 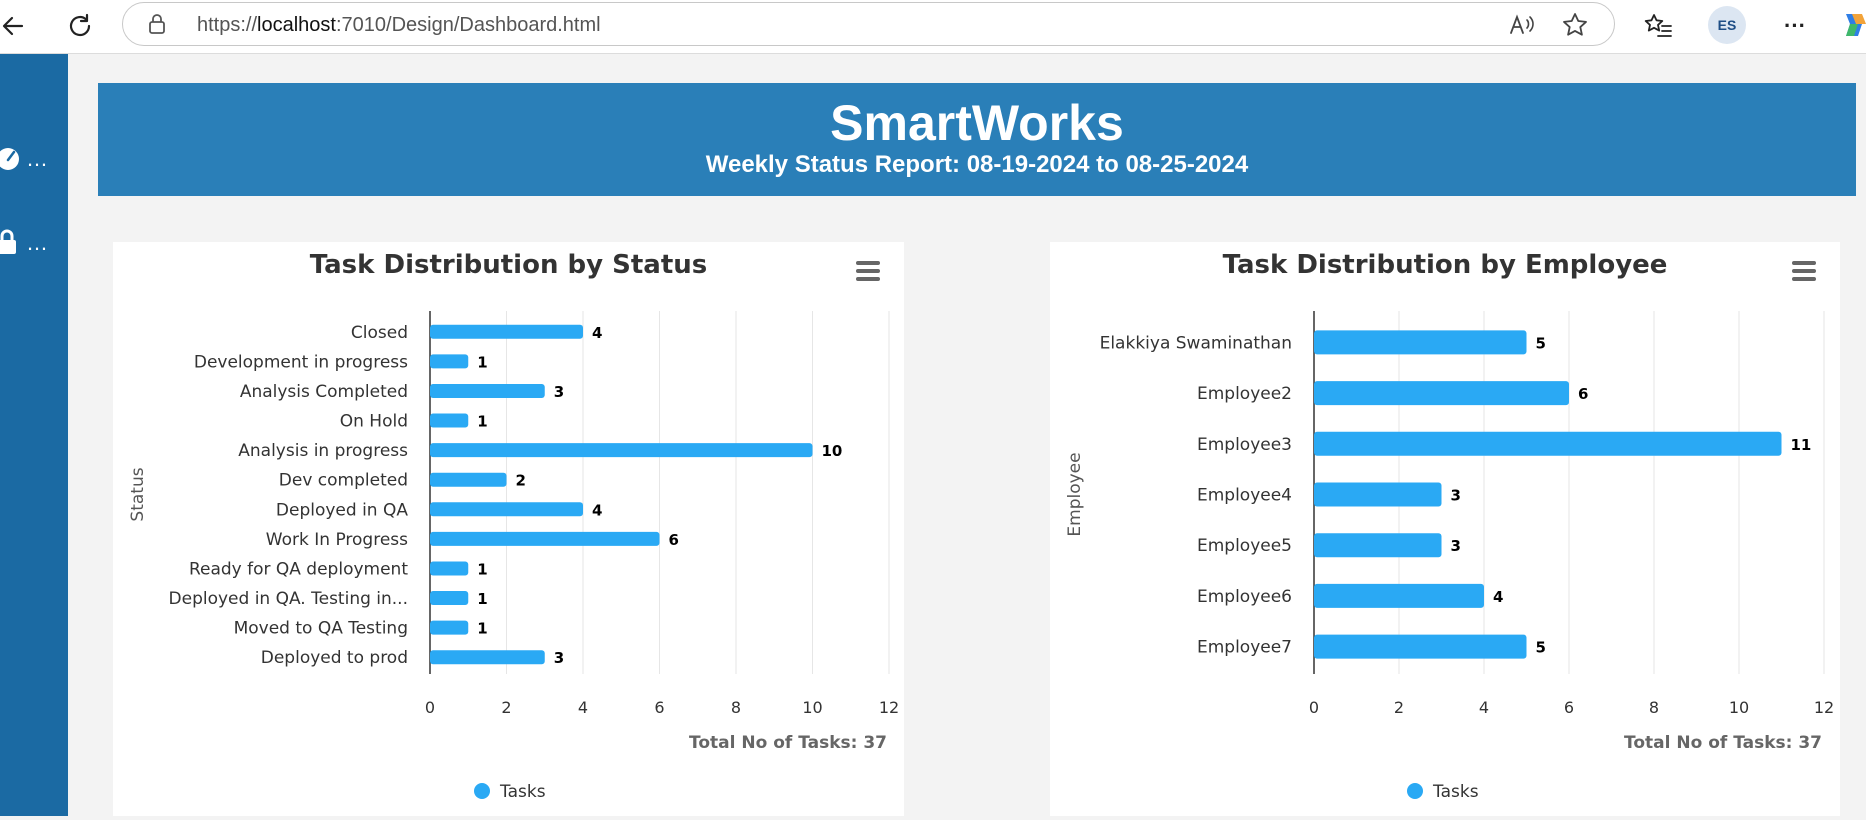 I want to click on category-label: Employee3, so click(x=1244, y=445).